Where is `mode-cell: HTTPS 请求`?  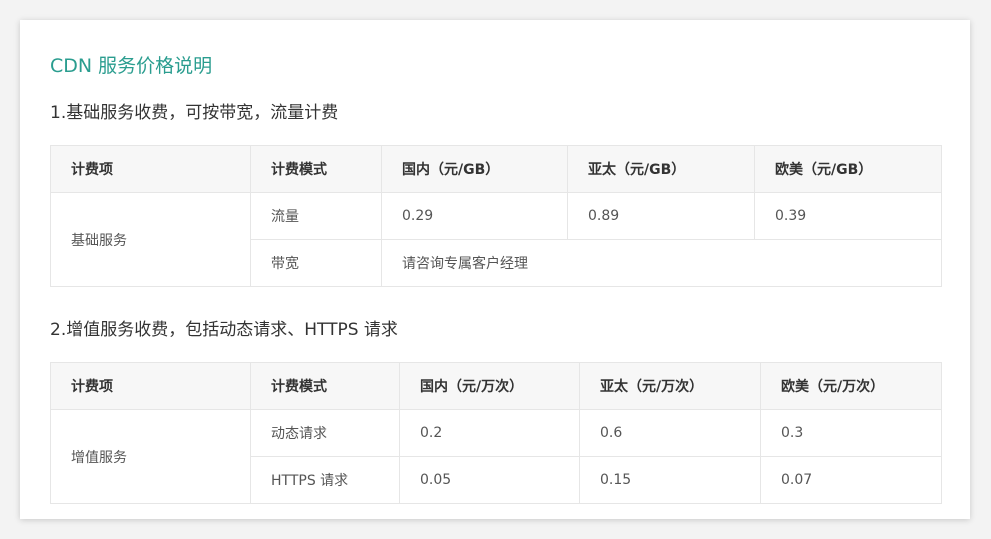 mode-cell: HTTPS 请求 is located at coordinates (325, 480).